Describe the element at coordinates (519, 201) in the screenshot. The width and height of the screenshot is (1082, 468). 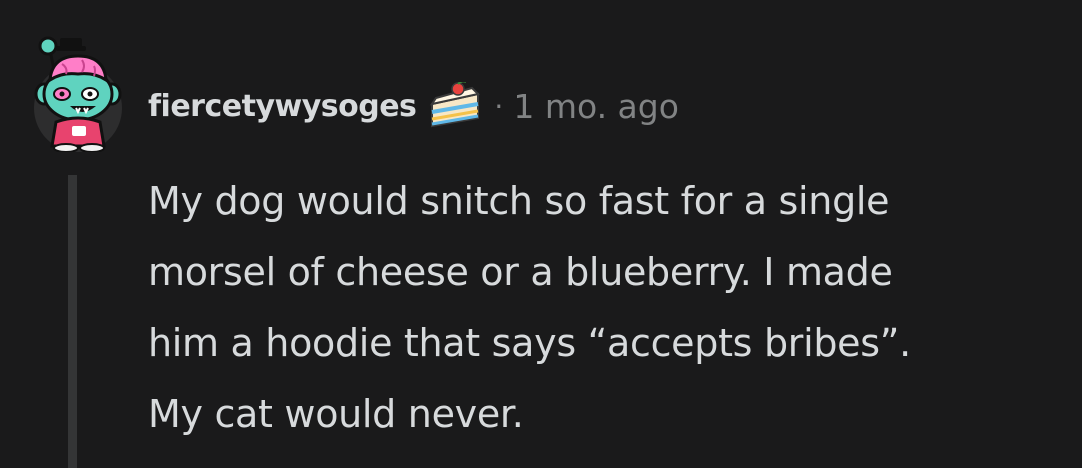
I see `comment-body-line: My dog would snitch so fast for a single` at that location.